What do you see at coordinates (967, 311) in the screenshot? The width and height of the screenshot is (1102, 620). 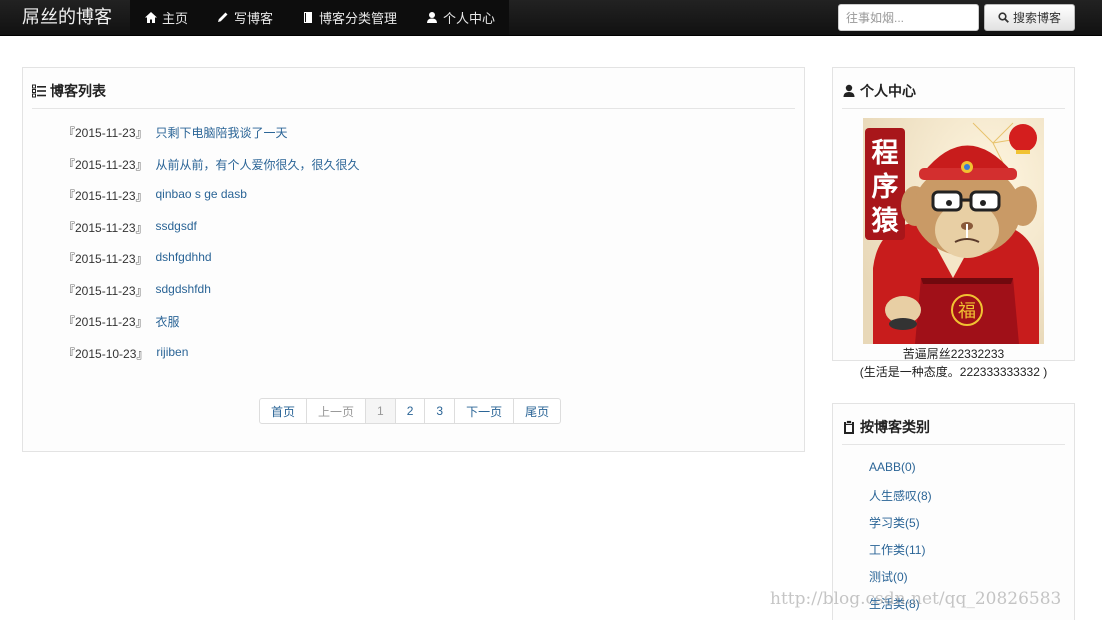 I see `avatar-badge: 福` at bounding box center [967, 311].